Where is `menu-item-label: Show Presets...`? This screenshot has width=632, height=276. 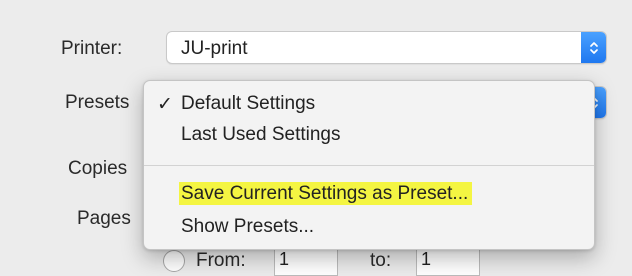 menu-item-label: Show Presets... is located at coordinates (248, 226).